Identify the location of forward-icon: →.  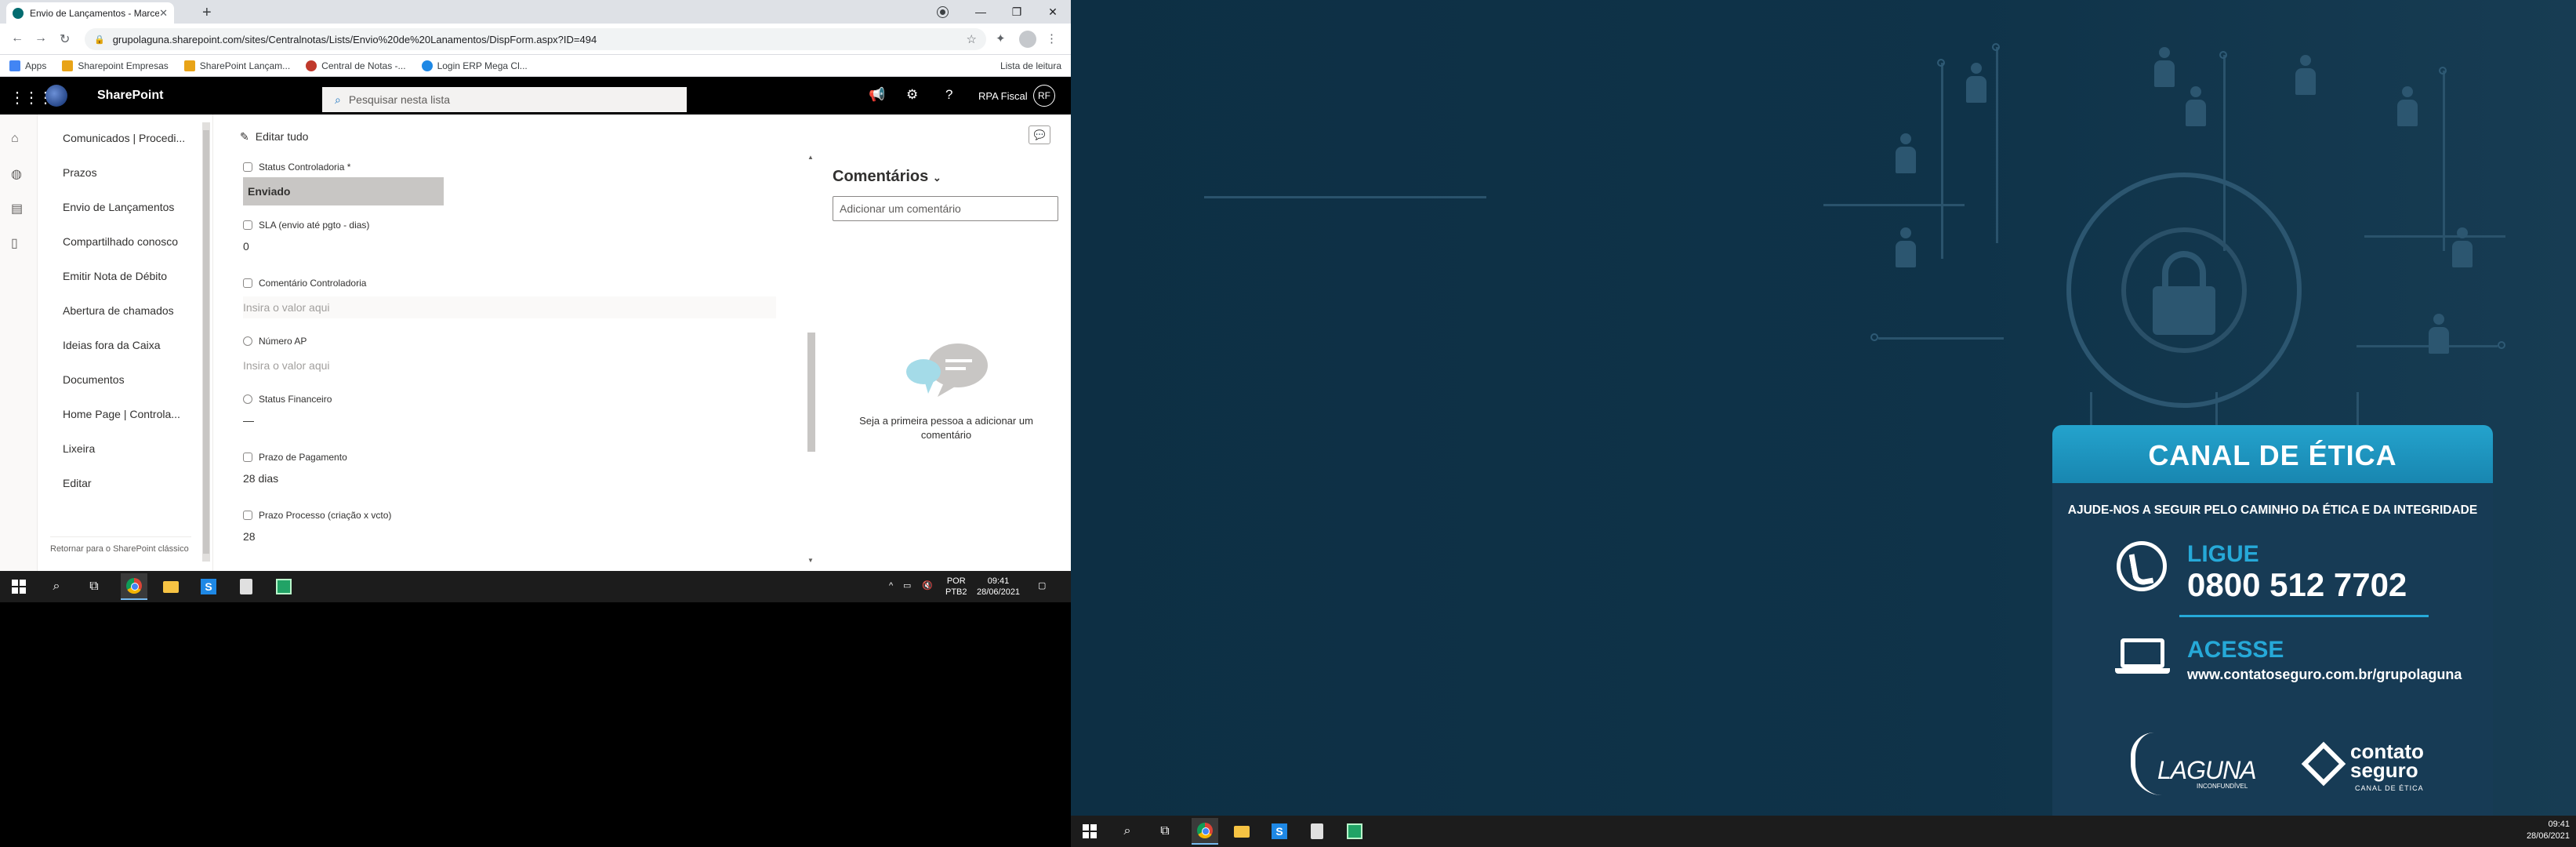
(40, 38).